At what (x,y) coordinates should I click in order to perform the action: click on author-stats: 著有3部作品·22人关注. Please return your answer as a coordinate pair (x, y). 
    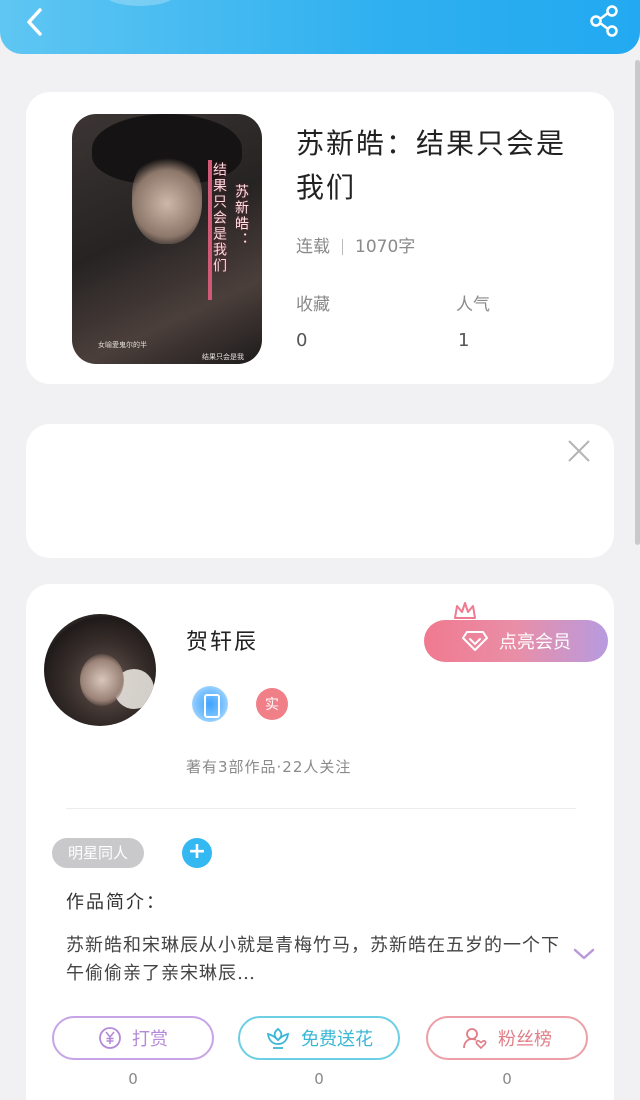
    Looking at the image, I should click on (269, 767).